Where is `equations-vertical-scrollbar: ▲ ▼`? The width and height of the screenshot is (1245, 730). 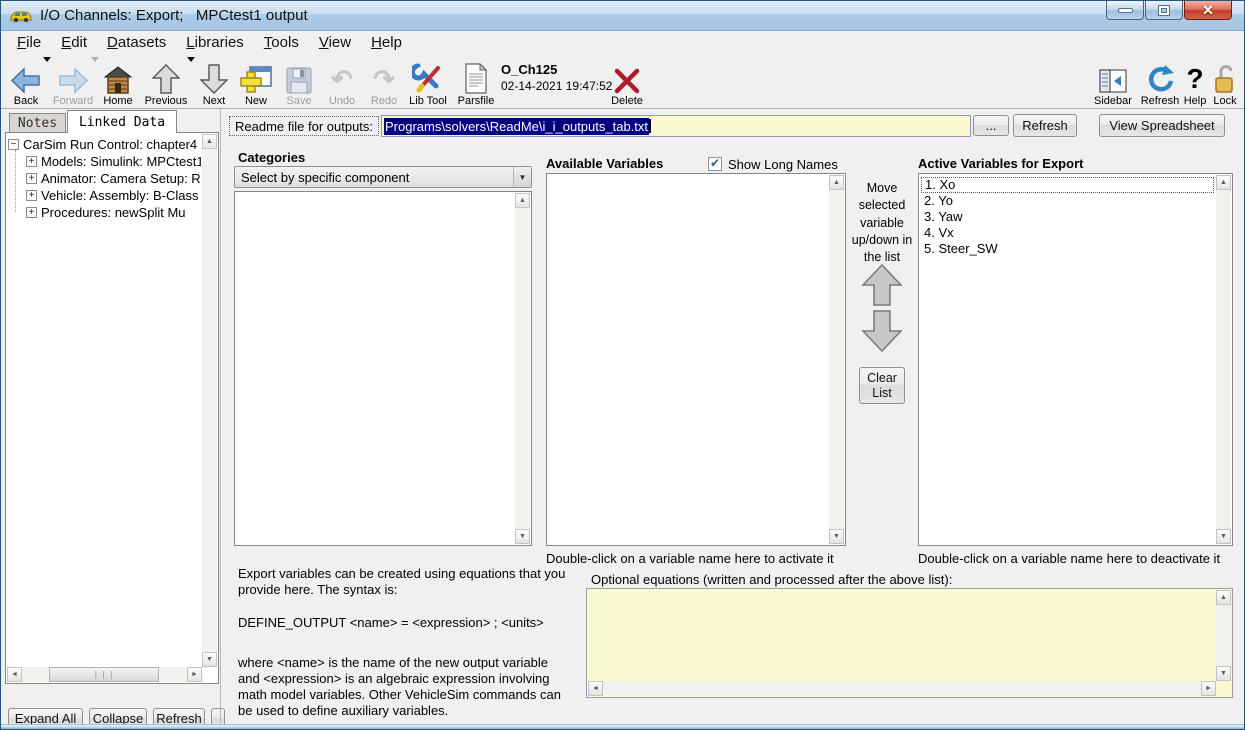 equations-vertical-scrollbar: ▲ ▼ is located at coordinates (1223, 635).